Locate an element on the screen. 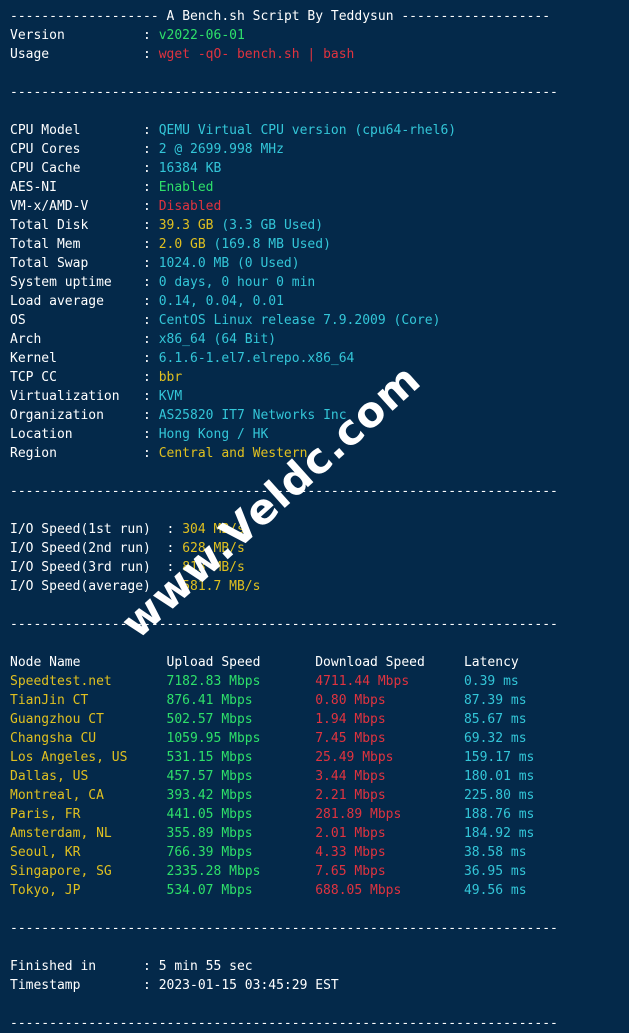  header-dashes-left: ------------------- is located at coordinates (84, 16).